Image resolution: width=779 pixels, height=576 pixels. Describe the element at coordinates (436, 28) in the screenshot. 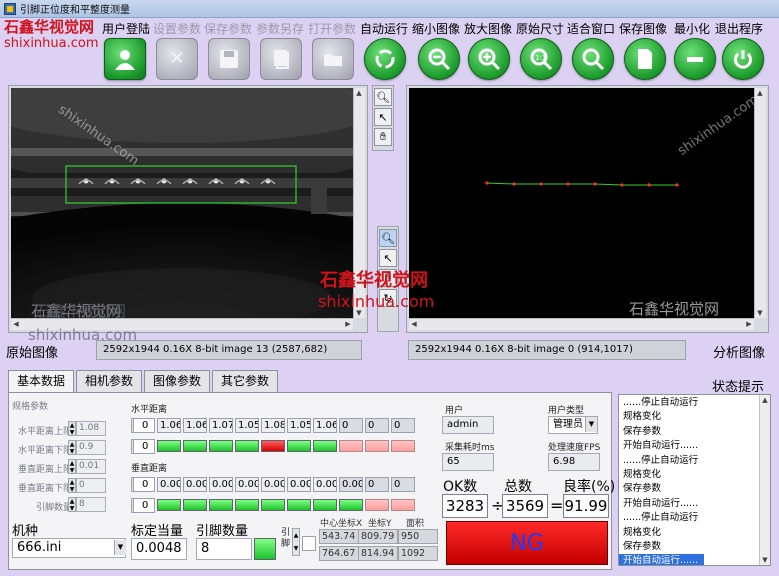

I see `menu-zoom-out: 缩小图像` at that location.